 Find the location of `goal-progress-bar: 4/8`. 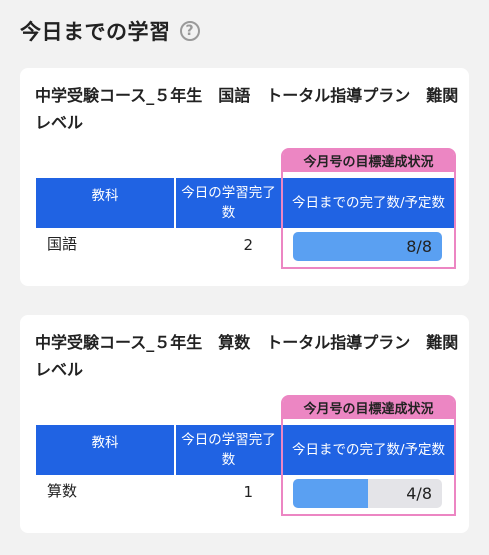

goal-progress-bar: 4/8 is located at coordinates (367, 493).